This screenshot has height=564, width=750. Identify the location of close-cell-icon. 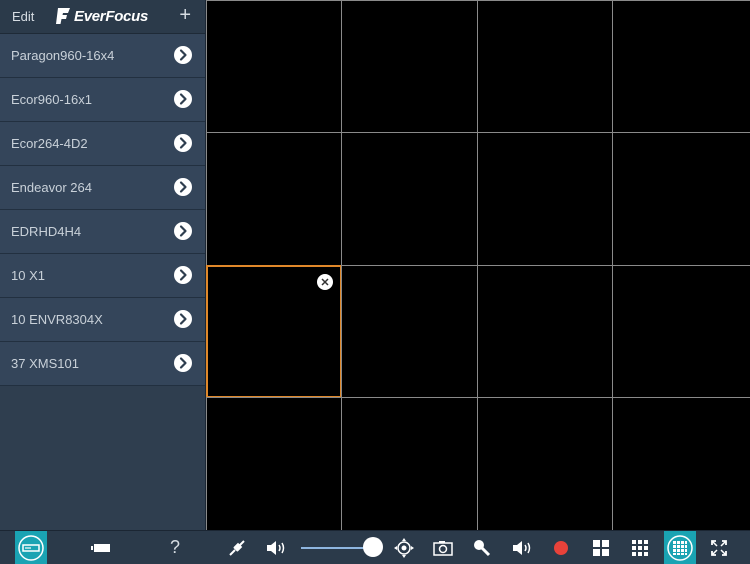
(325, 282).